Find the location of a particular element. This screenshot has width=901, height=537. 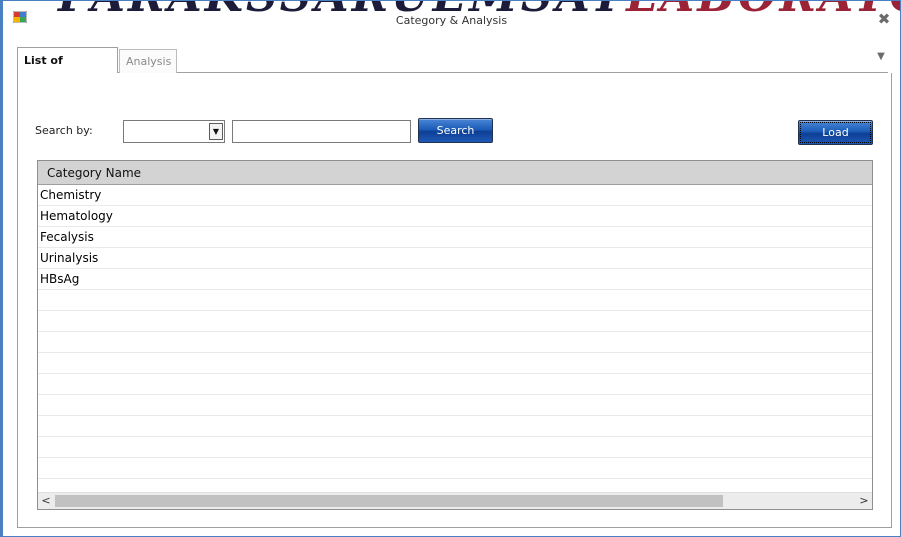

column-header-category-name: Category Name is located at coordinates (94, 173).